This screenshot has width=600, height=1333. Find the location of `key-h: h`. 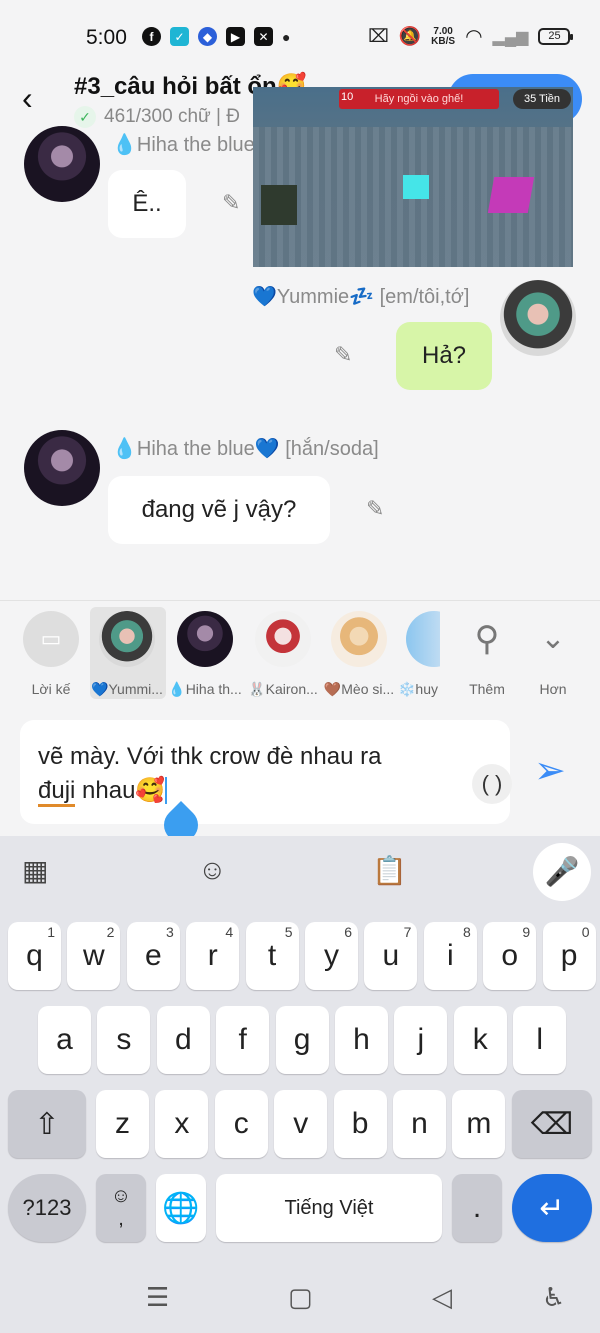

key-h: h is located at coordinates (361, 1040).